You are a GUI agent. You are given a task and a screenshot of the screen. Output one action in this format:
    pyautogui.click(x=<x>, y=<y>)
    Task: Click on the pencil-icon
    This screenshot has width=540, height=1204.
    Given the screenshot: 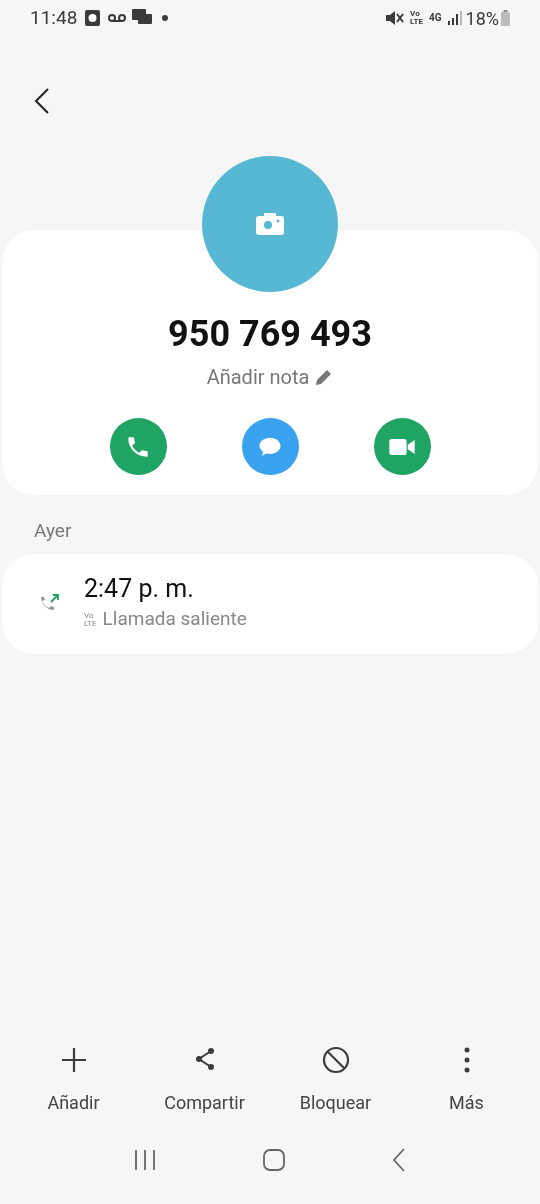 What is the action you would take?
    pyautogui.click(x=324, y=377)
    